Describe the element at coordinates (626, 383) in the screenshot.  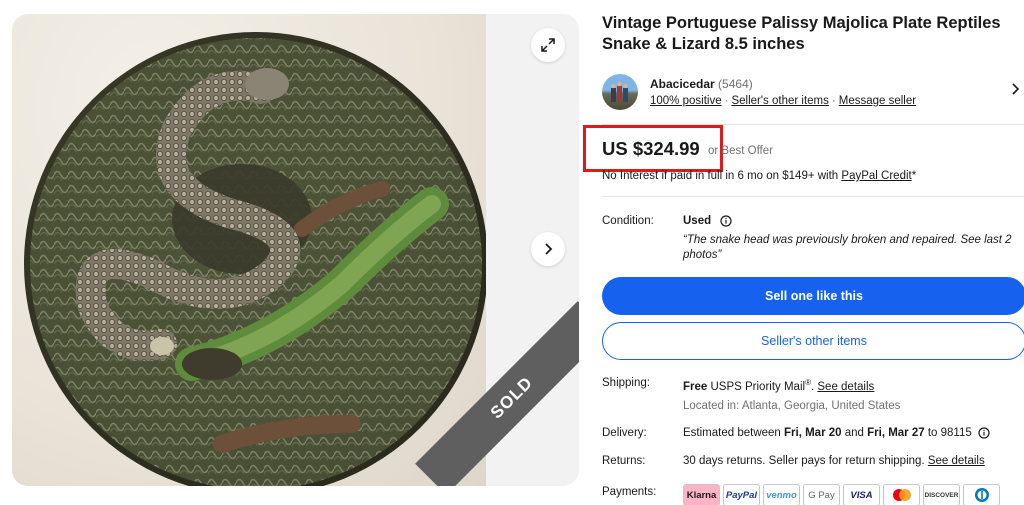
I see `shipping-label: Shipping:` at that location.